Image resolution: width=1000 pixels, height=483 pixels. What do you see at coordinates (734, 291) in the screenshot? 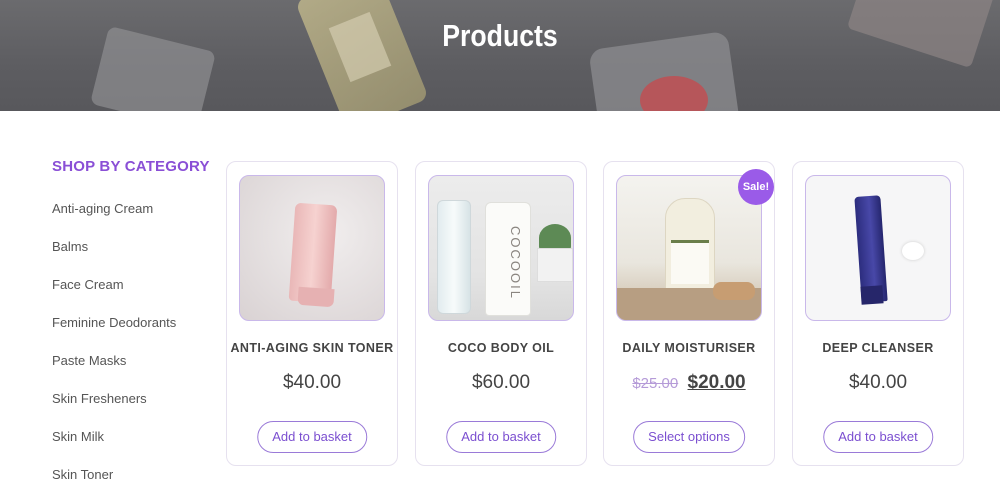
I see `brush-shape` at bounding box center [734, 291].